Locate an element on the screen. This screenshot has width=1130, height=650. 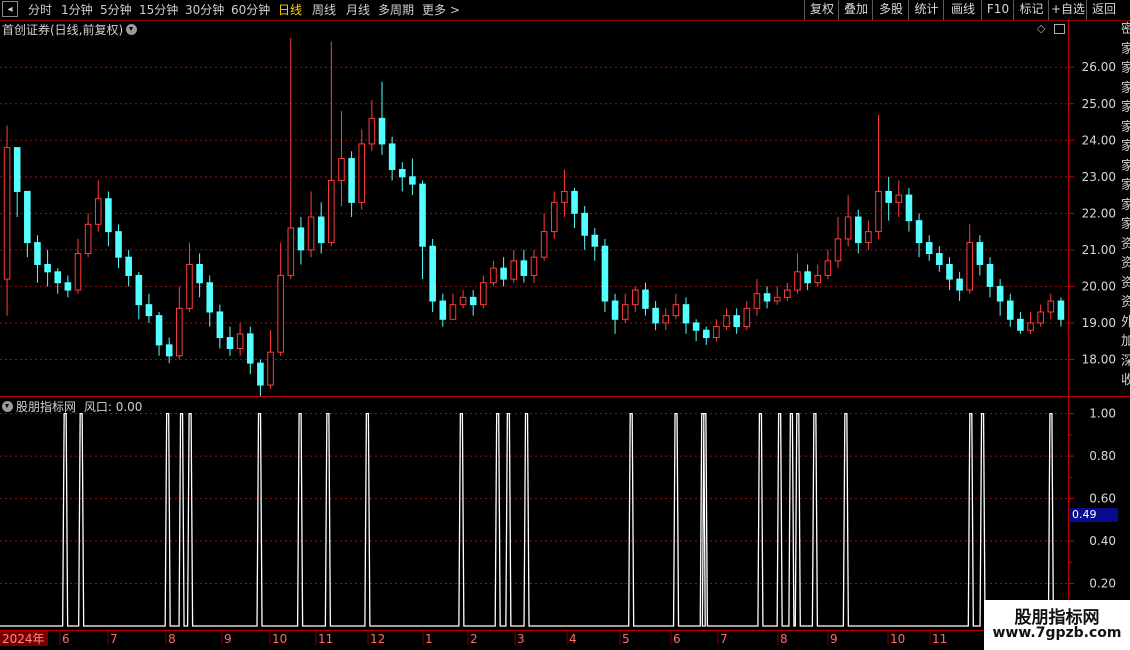
sidebar-char: 深 is located at coordinates (1125, 361).